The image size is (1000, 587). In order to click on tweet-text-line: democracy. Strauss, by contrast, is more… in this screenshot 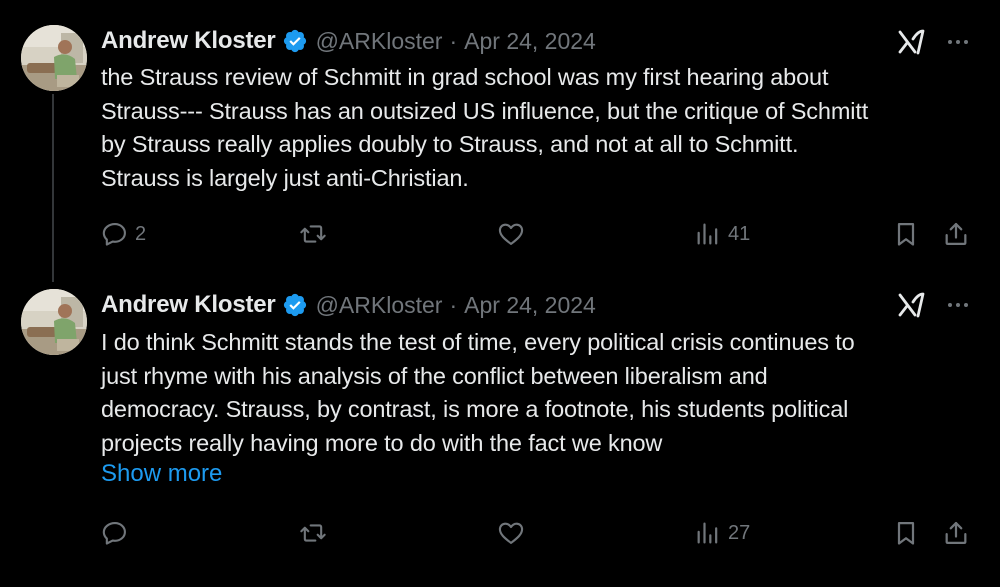, I will do `click(475, 409)`.